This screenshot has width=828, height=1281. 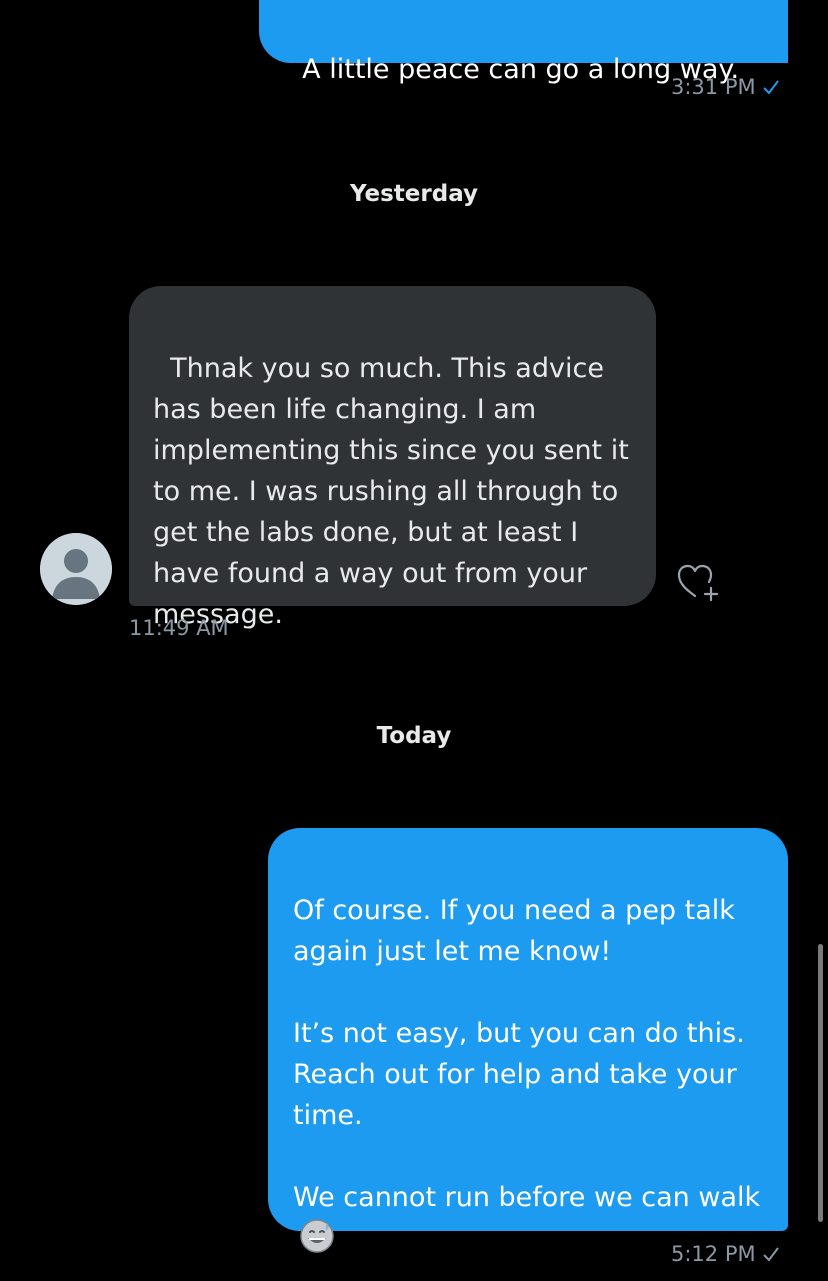 I want to click on message-time: 11:49 AM, so click(x=179, y=628).